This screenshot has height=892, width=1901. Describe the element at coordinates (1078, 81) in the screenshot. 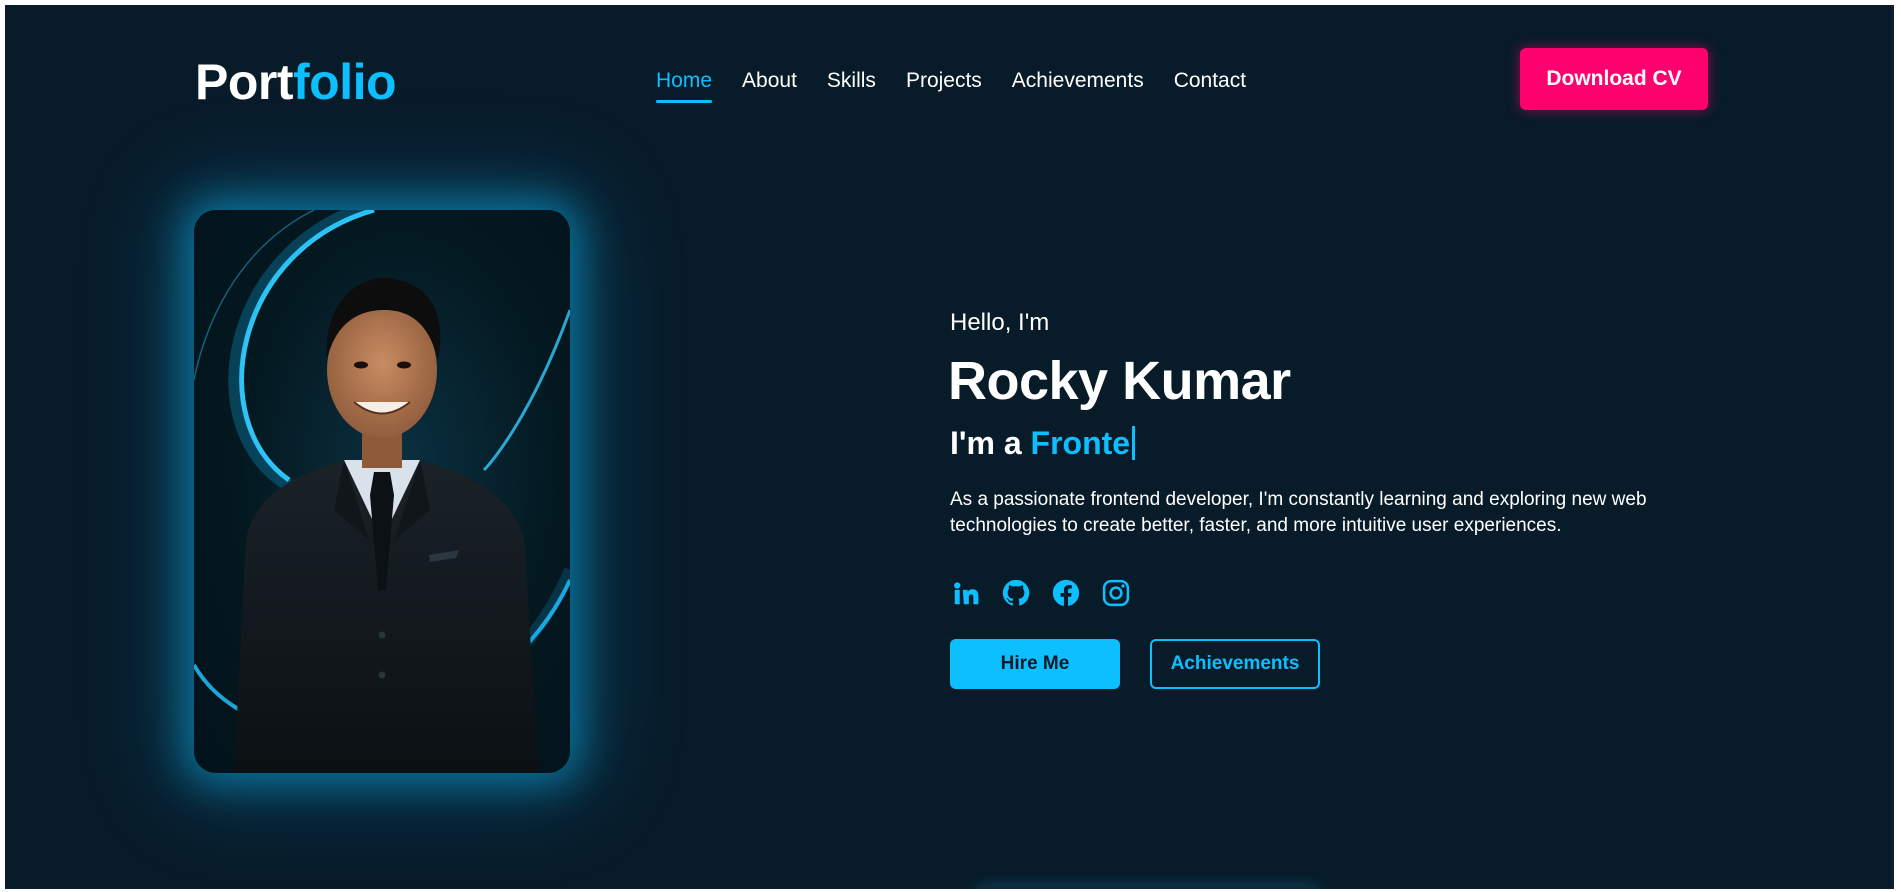

I see `nav-achievements: Achievements` at that location.